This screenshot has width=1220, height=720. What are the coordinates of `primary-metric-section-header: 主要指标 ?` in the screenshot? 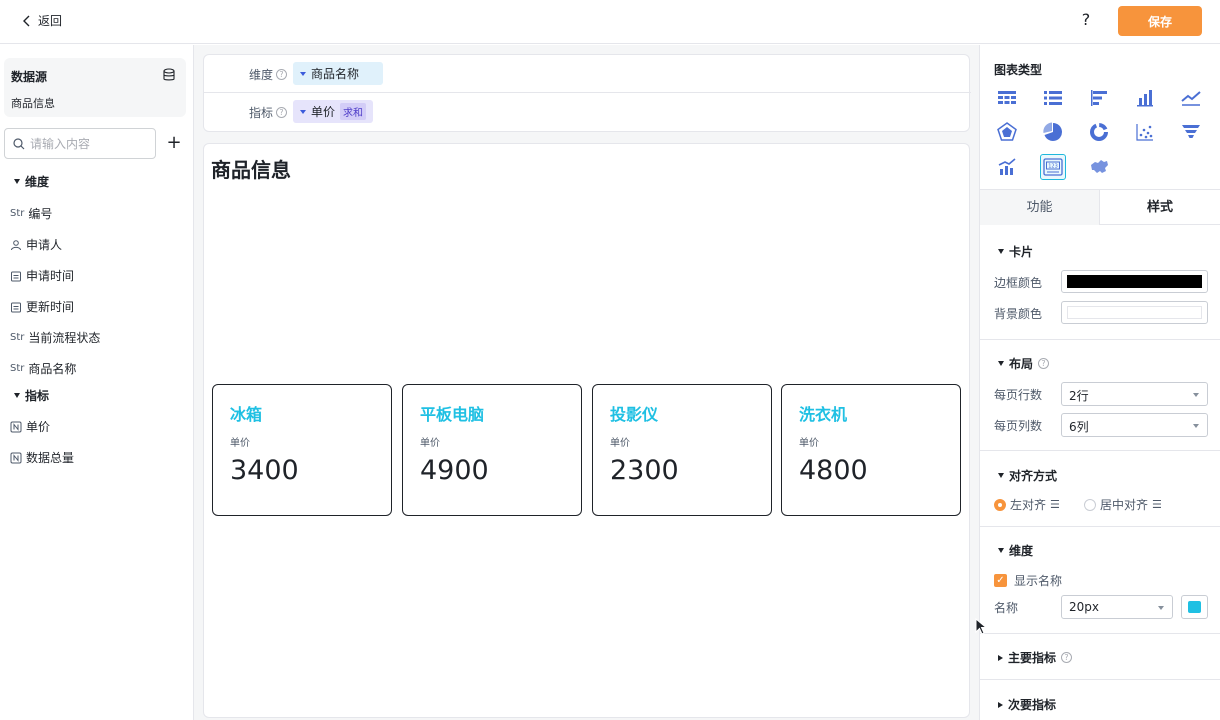 It's located at (1035, 657).